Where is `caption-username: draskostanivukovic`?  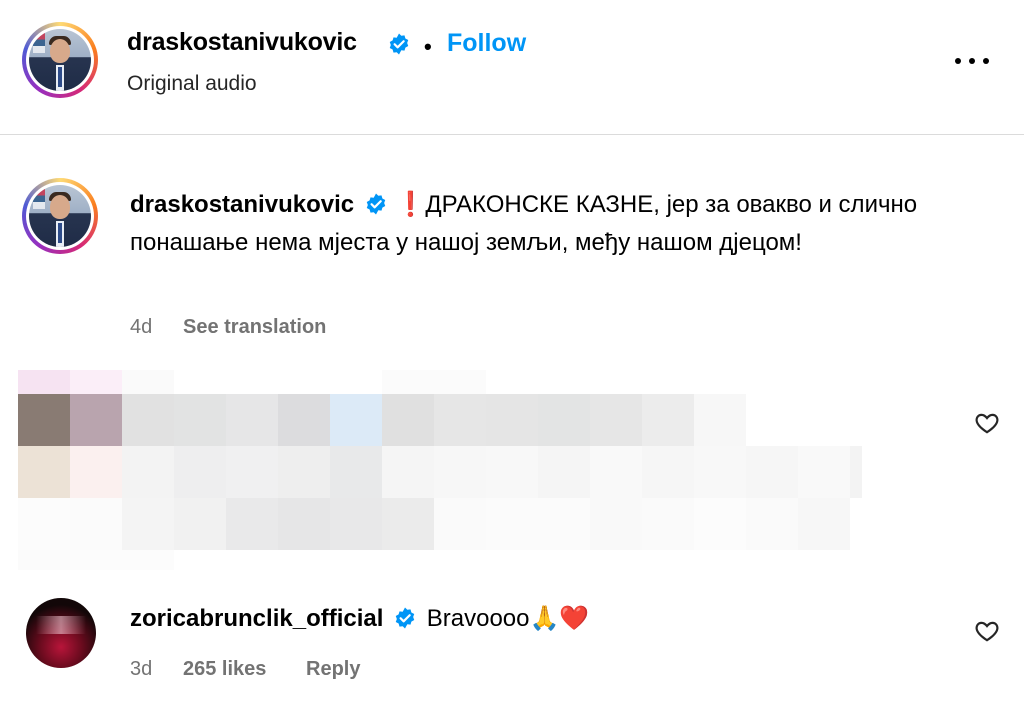
caption-username: draskostanivukovic is located at coordinates (242, 204).